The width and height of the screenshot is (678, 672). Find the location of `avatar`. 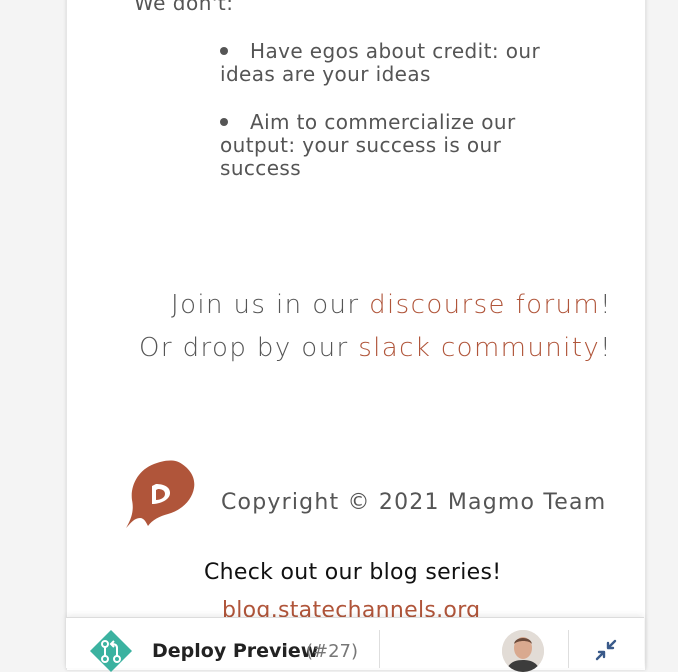

avatar is located at coordinates (523, 651).